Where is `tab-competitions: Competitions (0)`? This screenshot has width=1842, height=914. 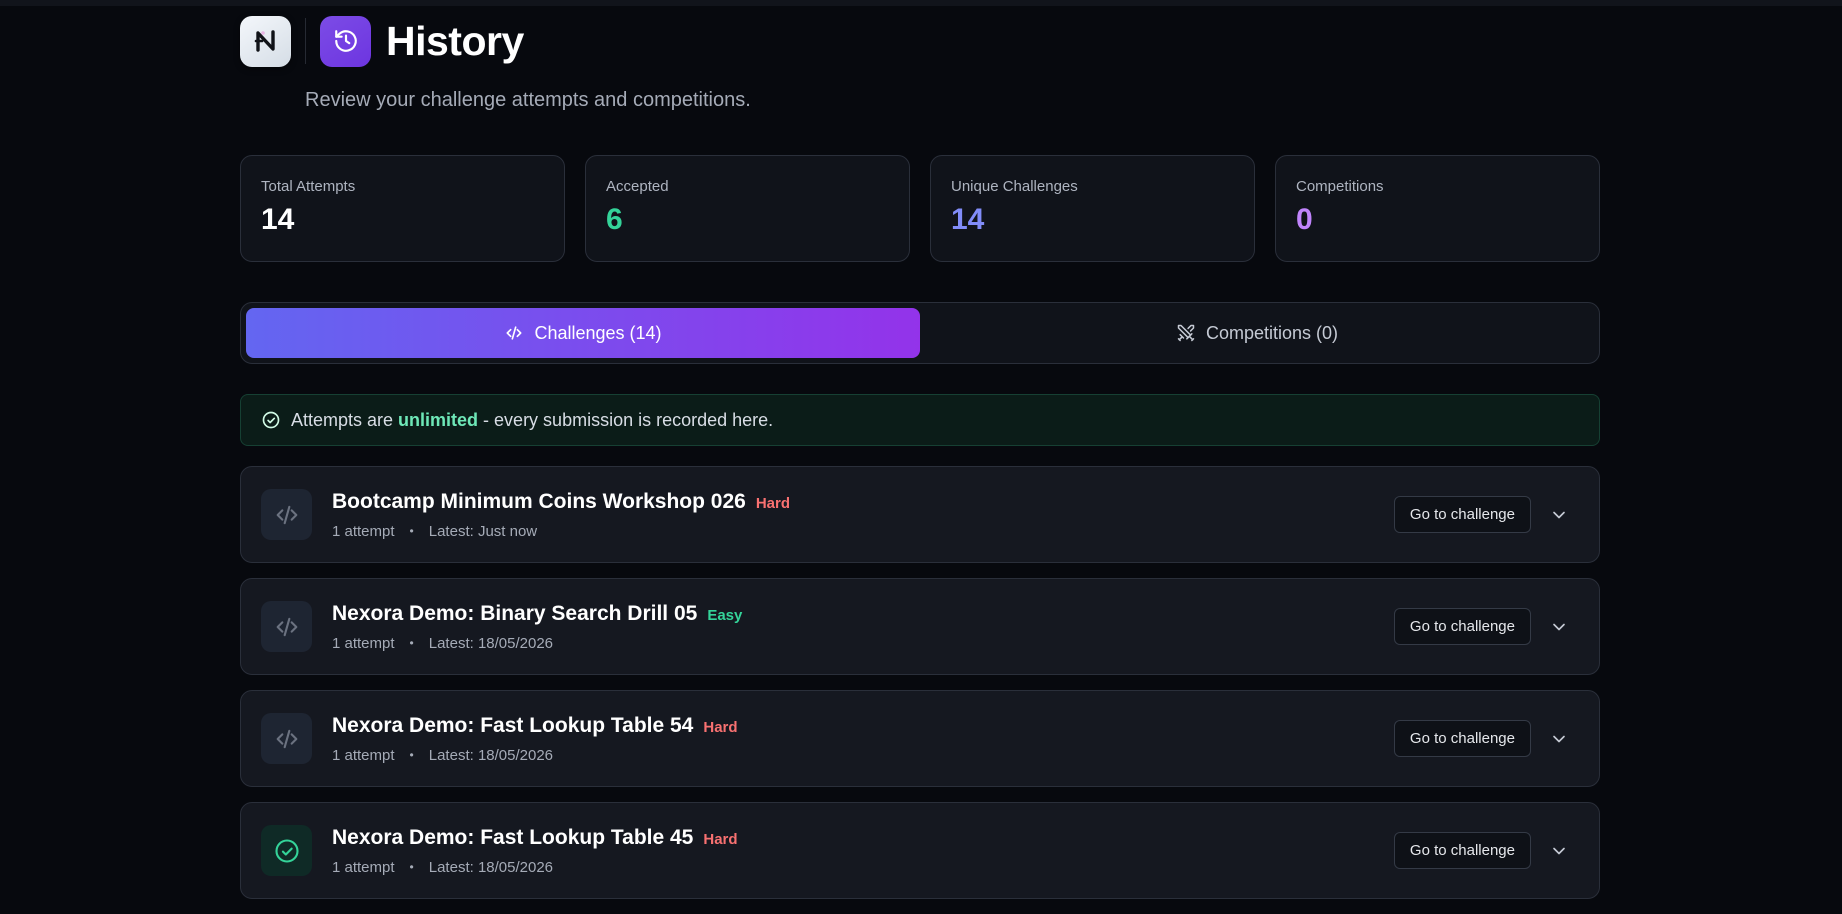 tab-competitions: Competitions (0) is located at coordinates (1257, 333).